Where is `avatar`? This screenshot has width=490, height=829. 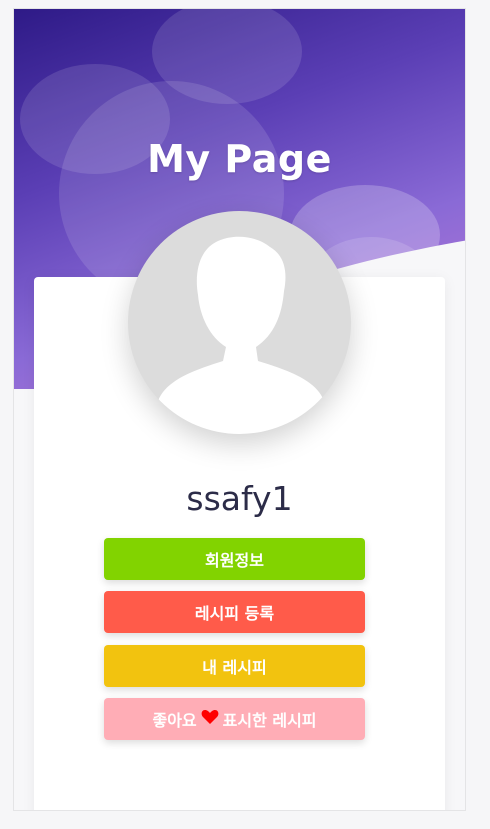
avatar is located at coordinates (239, 322).